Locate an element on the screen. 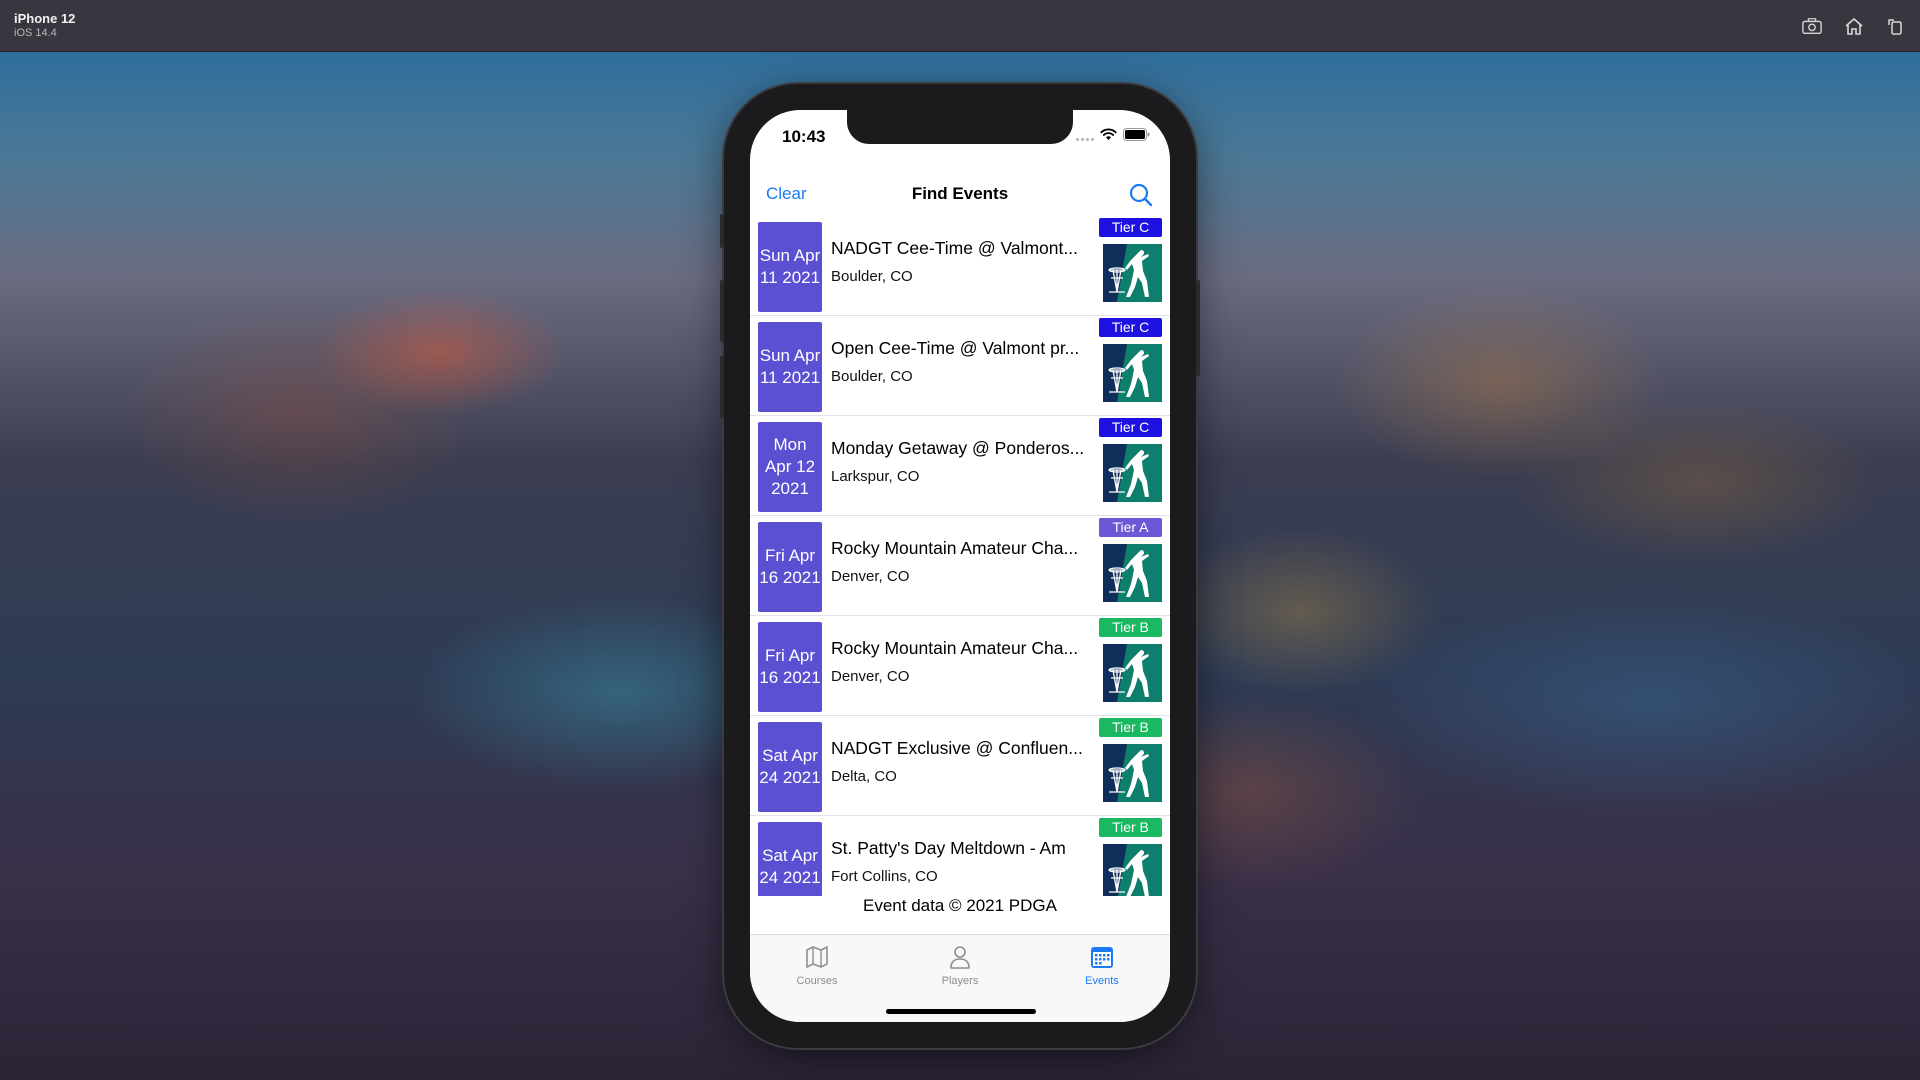 The height and width of the screenshot is (1080, 1920). event-location: Larkspur, CO is located at coordinates (875, 476).